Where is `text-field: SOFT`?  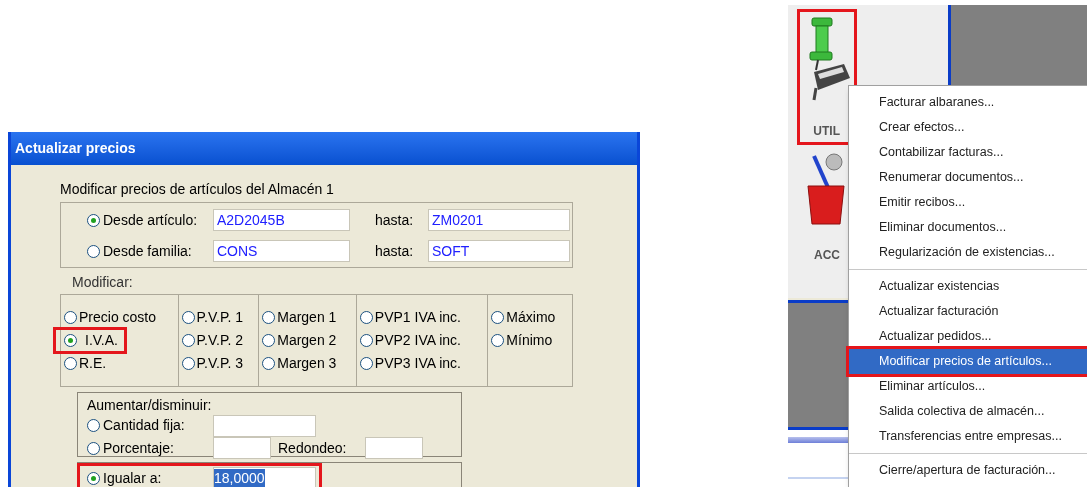 text-field: SOFT is located at coordinates (499, 251).